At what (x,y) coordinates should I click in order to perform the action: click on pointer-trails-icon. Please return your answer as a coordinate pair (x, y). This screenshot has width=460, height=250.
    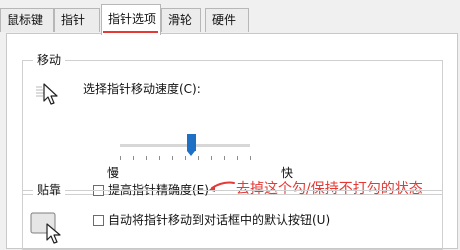
    Looking at the image, I should click on (47, 94).